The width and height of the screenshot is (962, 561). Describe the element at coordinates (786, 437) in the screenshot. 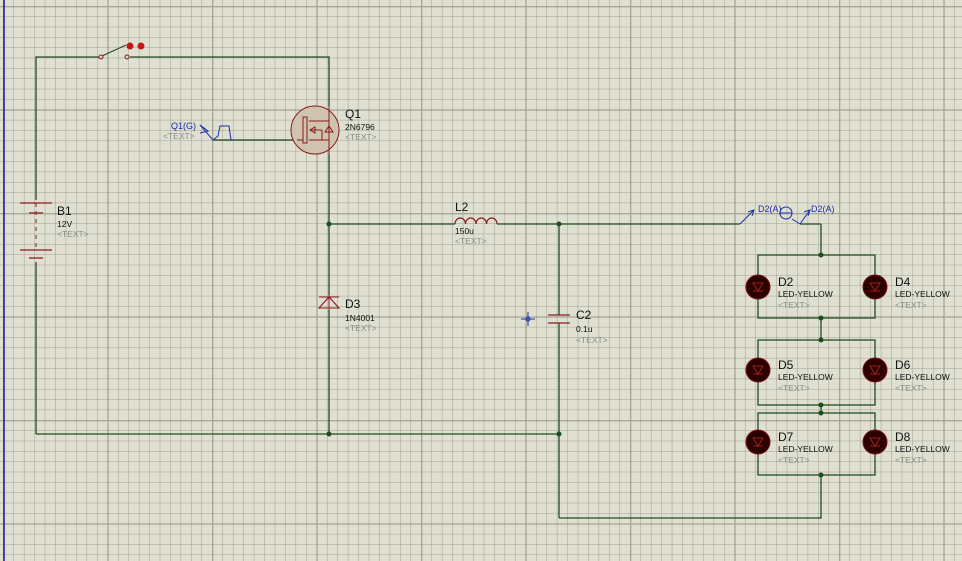

I see `led-ref: D7` at that location.